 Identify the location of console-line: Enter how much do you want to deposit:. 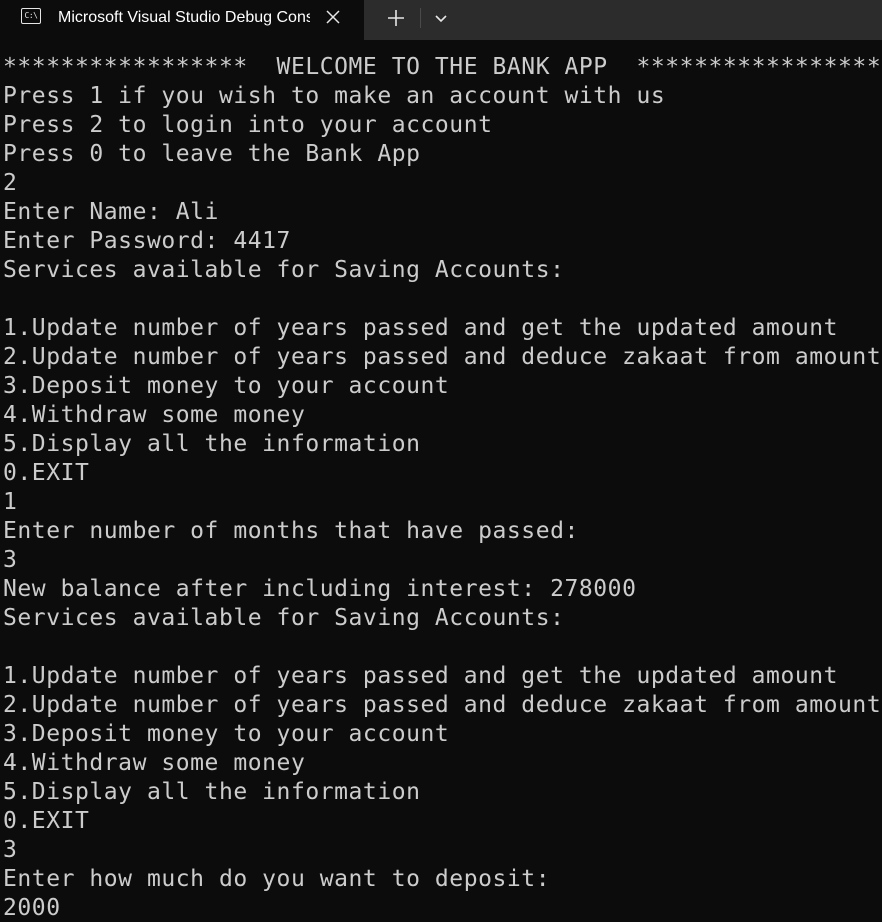
(277, 879).